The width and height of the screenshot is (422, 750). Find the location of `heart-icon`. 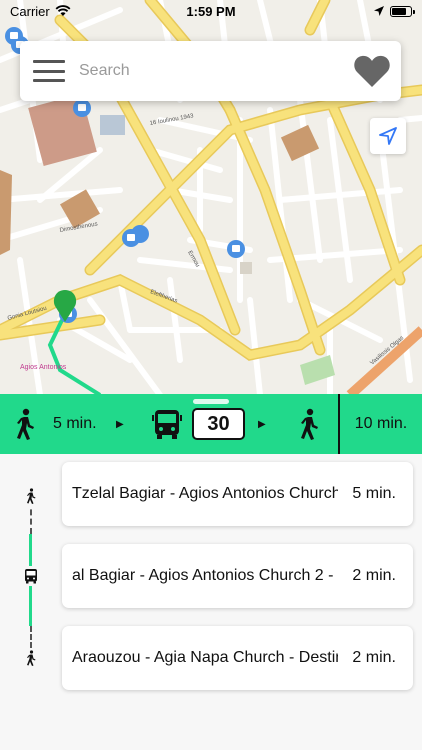

heart-icon is located at coordinates (372, 71).